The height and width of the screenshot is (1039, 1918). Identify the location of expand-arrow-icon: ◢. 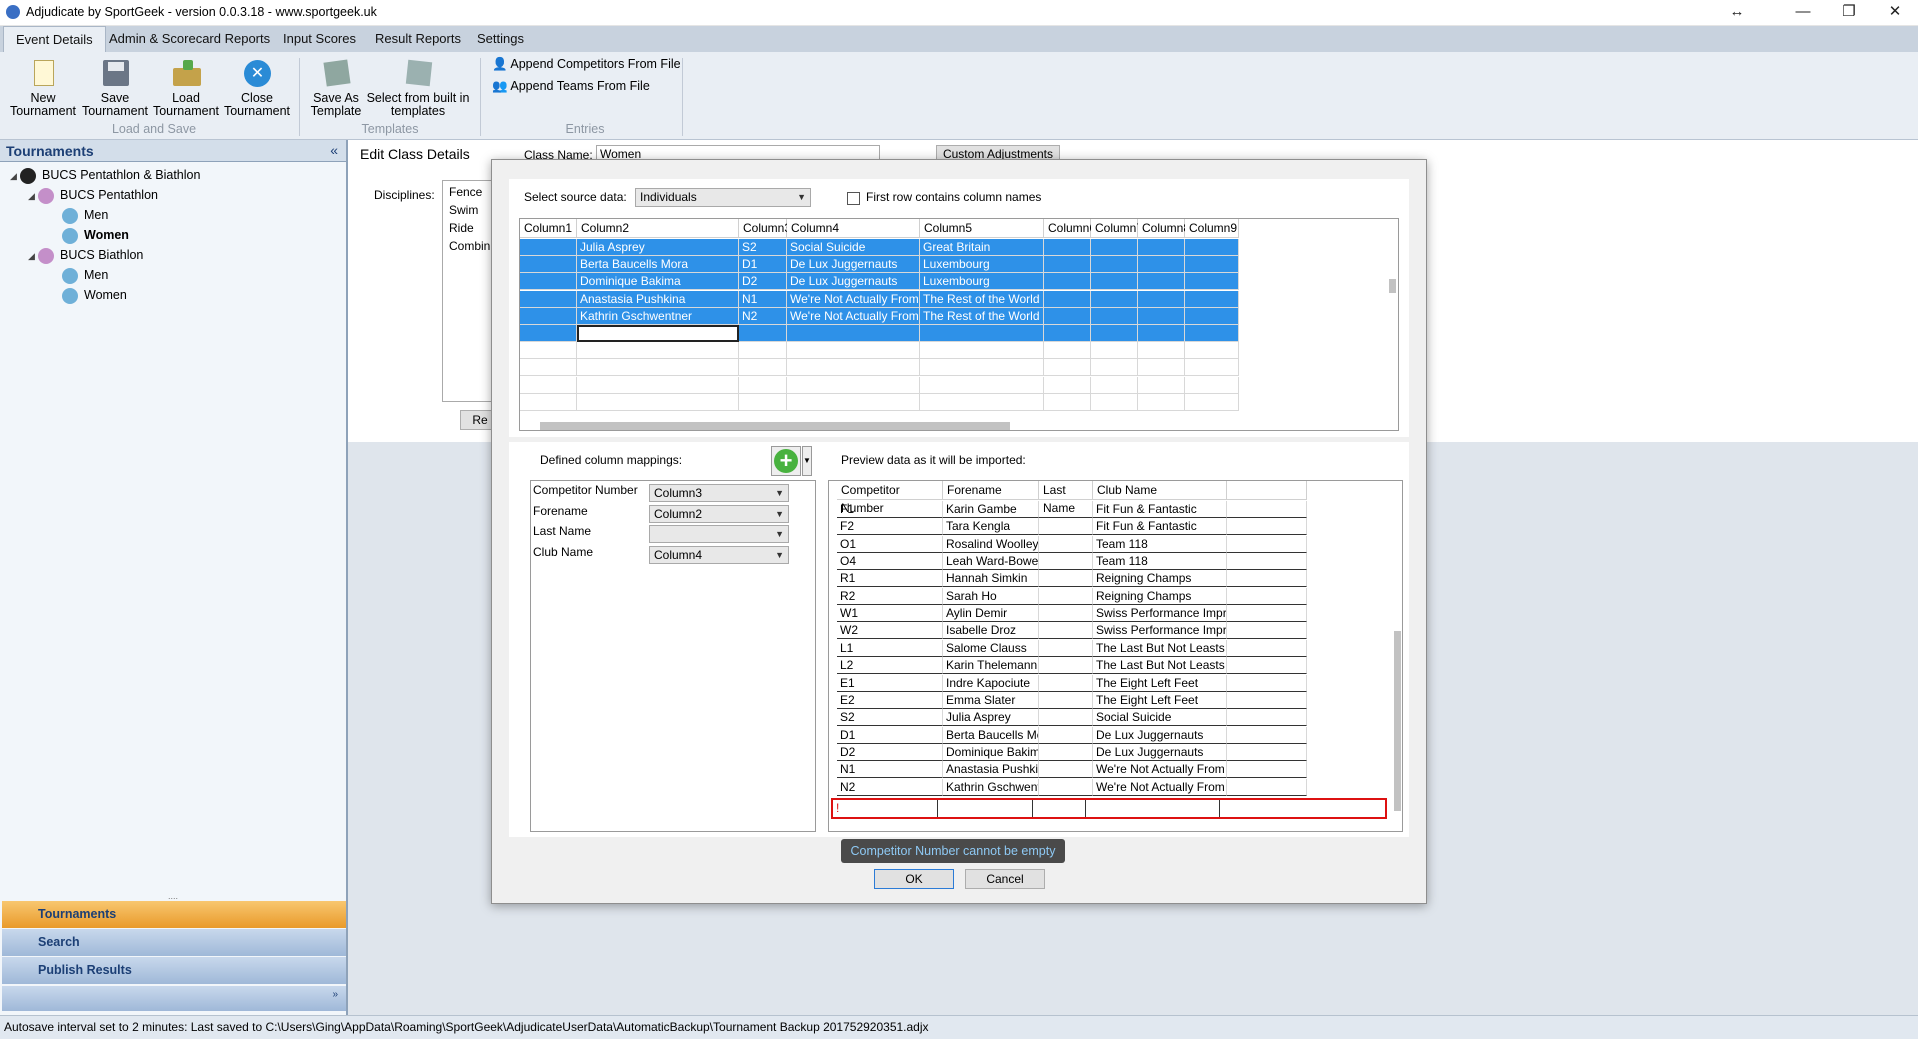
(15, 176).